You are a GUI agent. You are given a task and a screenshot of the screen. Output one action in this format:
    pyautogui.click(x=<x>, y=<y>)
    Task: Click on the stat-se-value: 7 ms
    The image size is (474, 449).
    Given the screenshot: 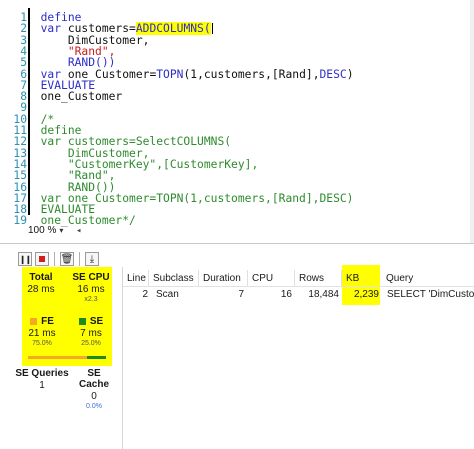 What is the action you would take?
    pyautogui.click(x=91, y=333)
    